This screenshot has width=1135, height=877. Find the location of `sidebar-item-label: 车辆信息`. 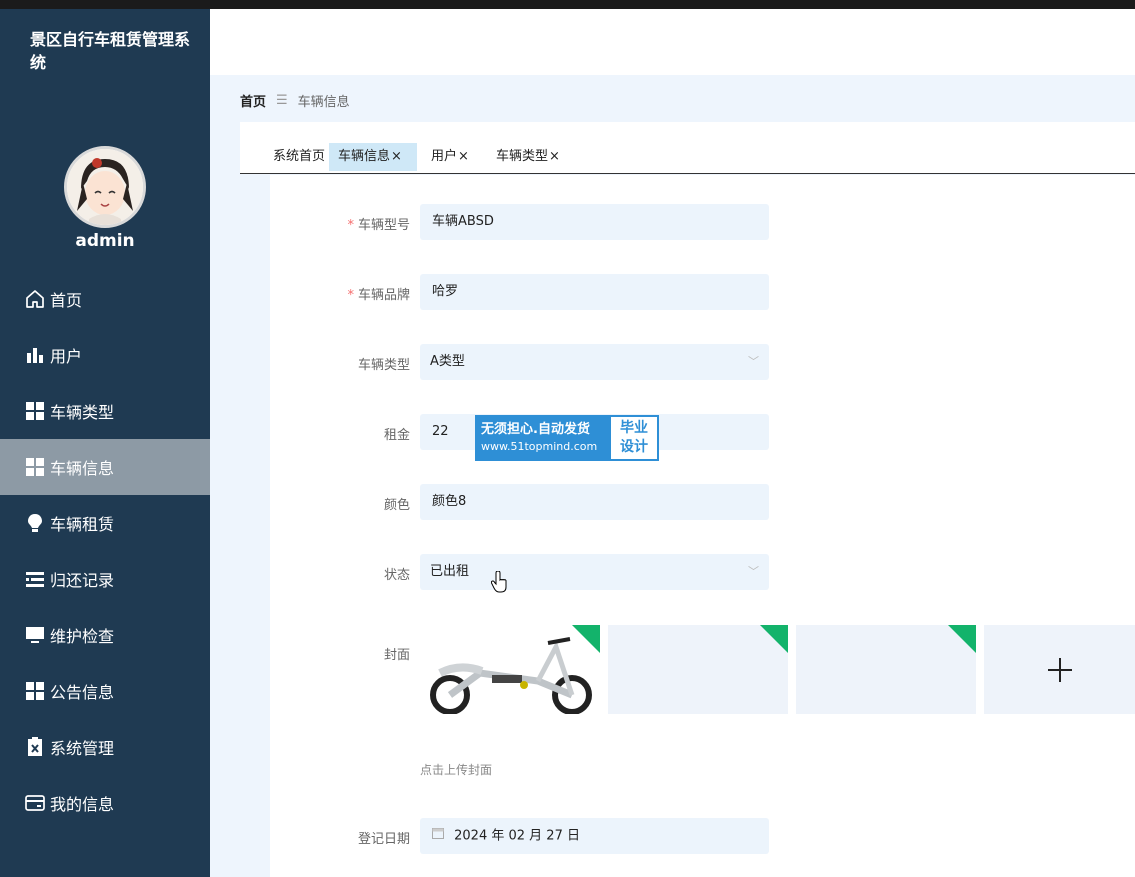

sidebar-item-label: 车辆信息 is located at coordinates (82, 468).